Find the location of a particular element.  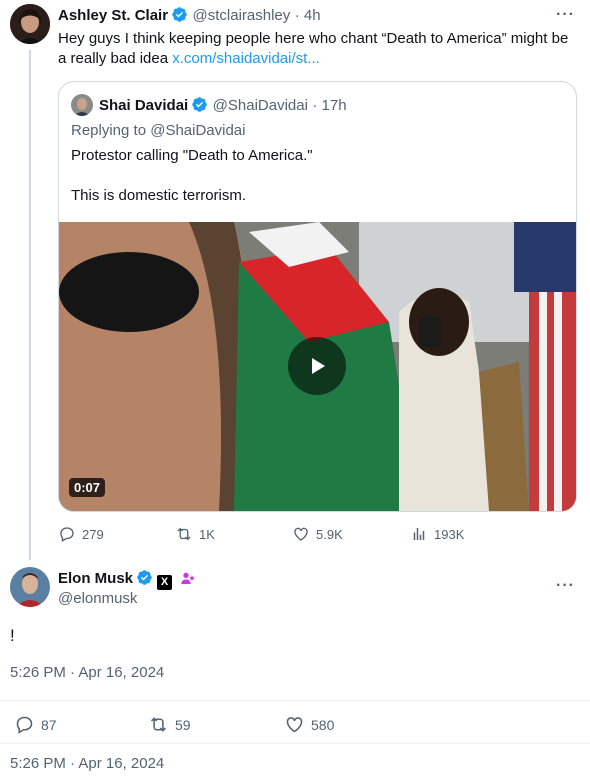

like-button: 5.9K is located at coordinates (317, 534).